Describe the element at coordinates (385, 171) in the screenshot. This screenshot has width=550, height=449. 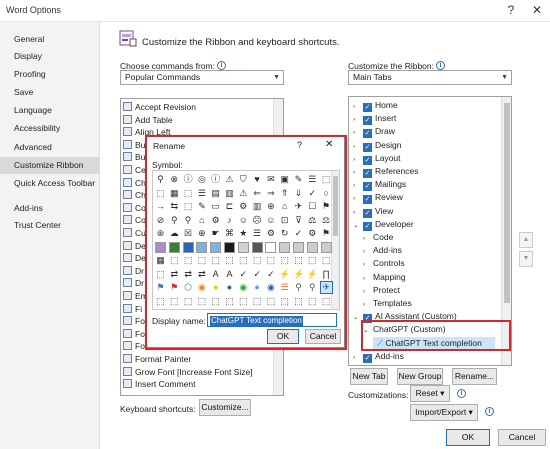
I see `ribbon-tree-item: › ✓ References` at that location.